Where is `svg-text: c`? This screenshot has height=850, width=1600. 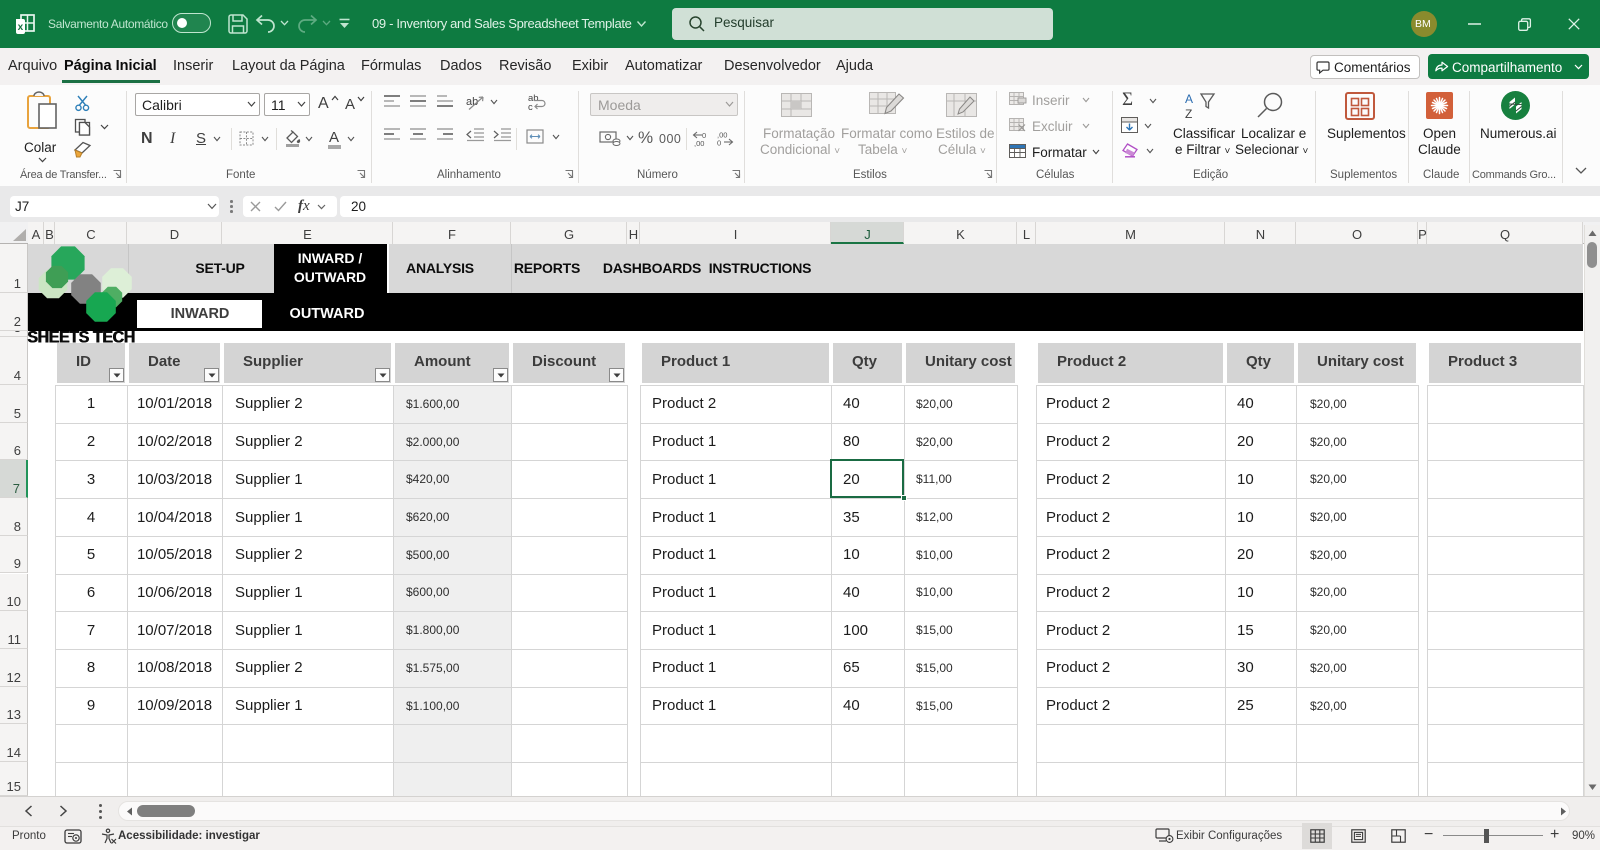 svg-text: c is located at coordinates (530, 107).